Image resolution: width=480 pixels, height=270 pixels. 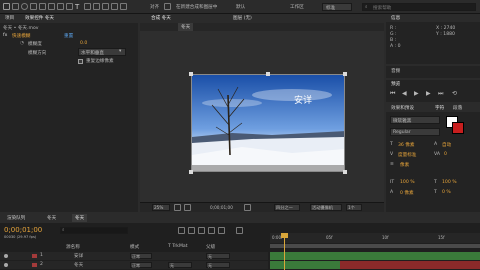 What do you see at coordinates (78, 256) in the screenshot?
I see `layer-name: 安详` at bounding box center [78, 256].